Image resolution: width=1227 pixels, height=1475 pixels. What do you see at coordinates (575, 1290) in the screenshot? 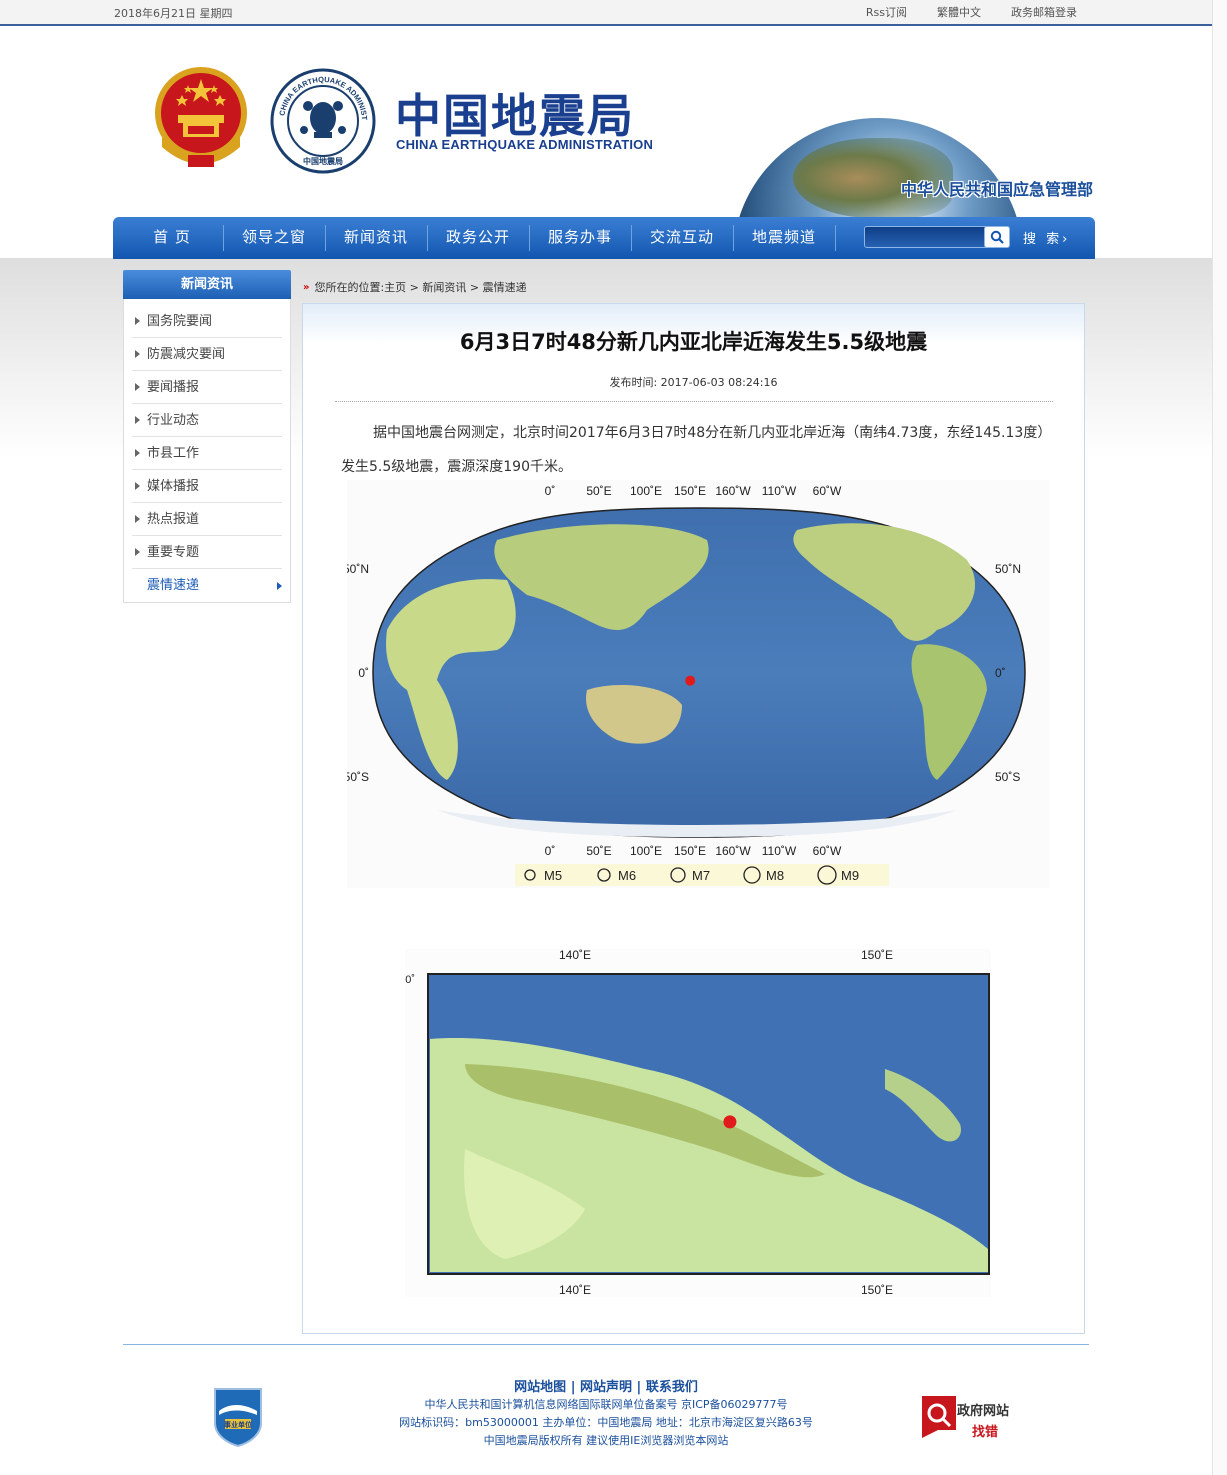
I see `map2-bottom-longitude-label: 140˚E` at bounding box center [575, 1290].